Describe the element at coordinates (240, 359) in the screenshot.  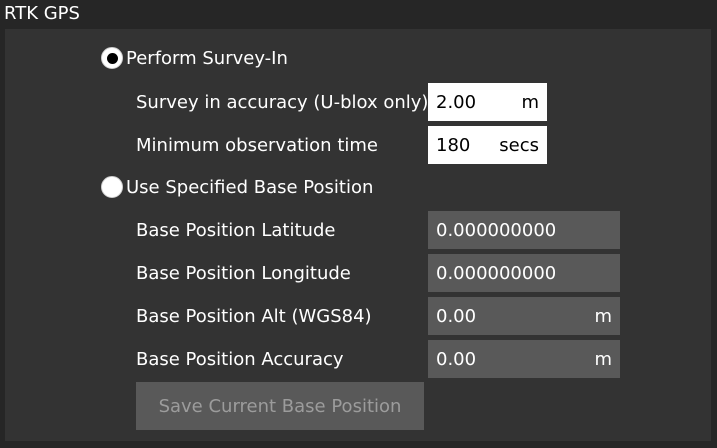
I see `base-accuracy-label: Base Position Accuracy` at that location.